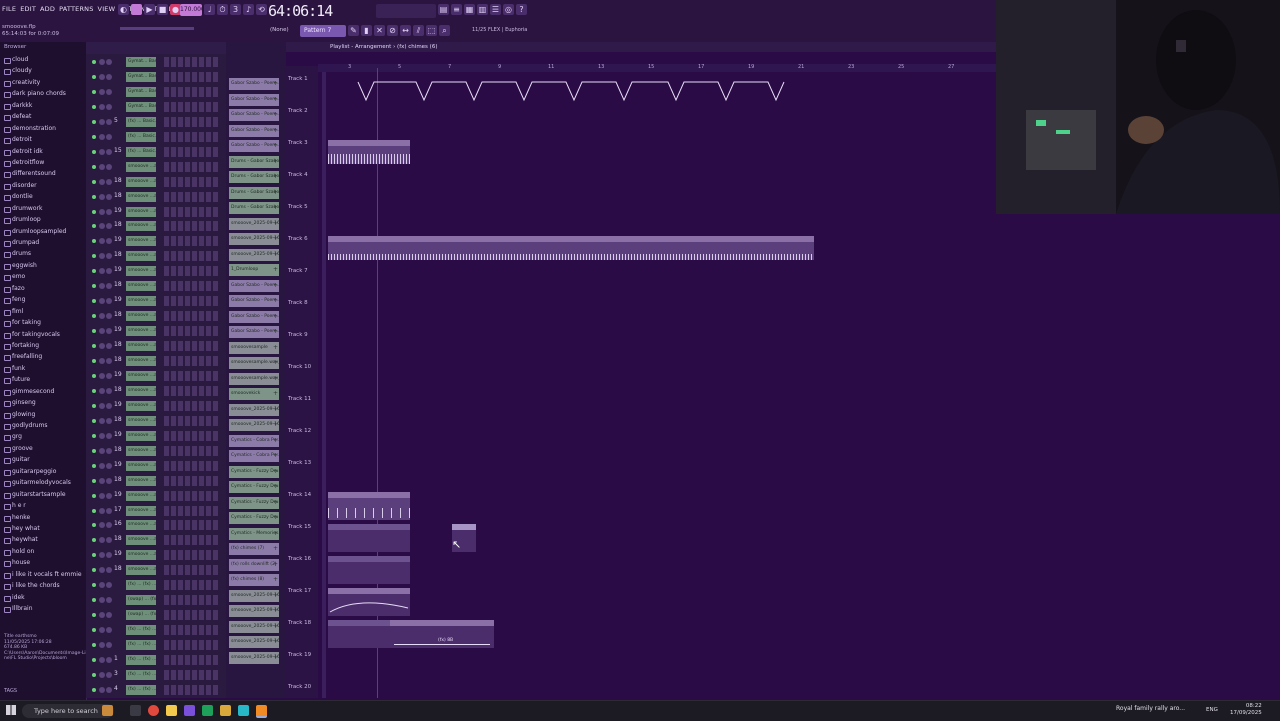  What do you see at coordinates (379, 30) in the screenshot?
I see `delete-tool-icon: ✕` at bounding box center [379, 30].